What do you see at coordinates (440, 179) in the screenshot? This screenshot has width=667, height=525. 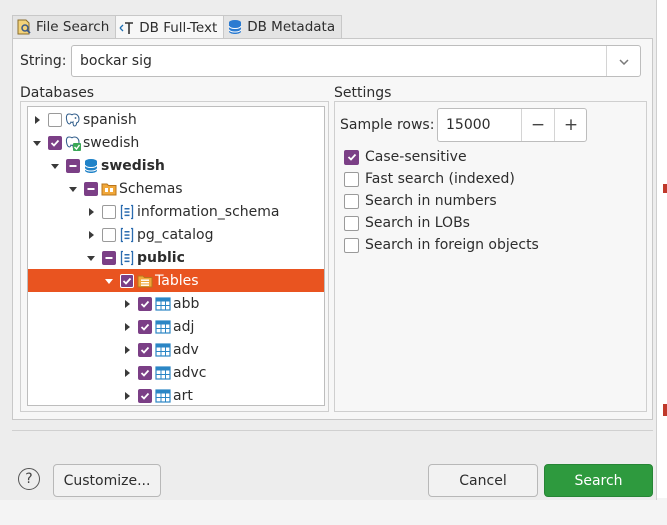 I see `option-label: Fast search (indexed)` at bounding box center [440, 179].